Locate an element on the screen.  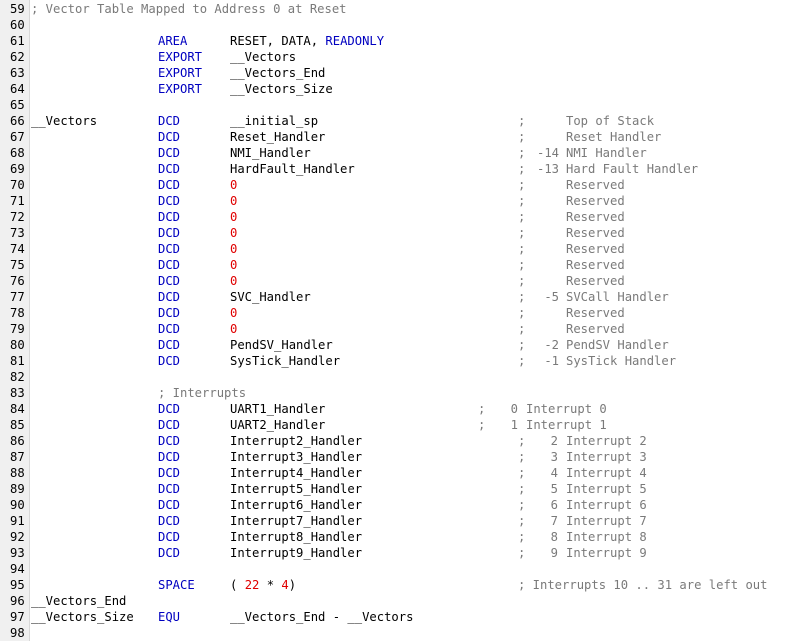
code-line: 78 DCD 0; Reserved is located at coordinates (400, 313).